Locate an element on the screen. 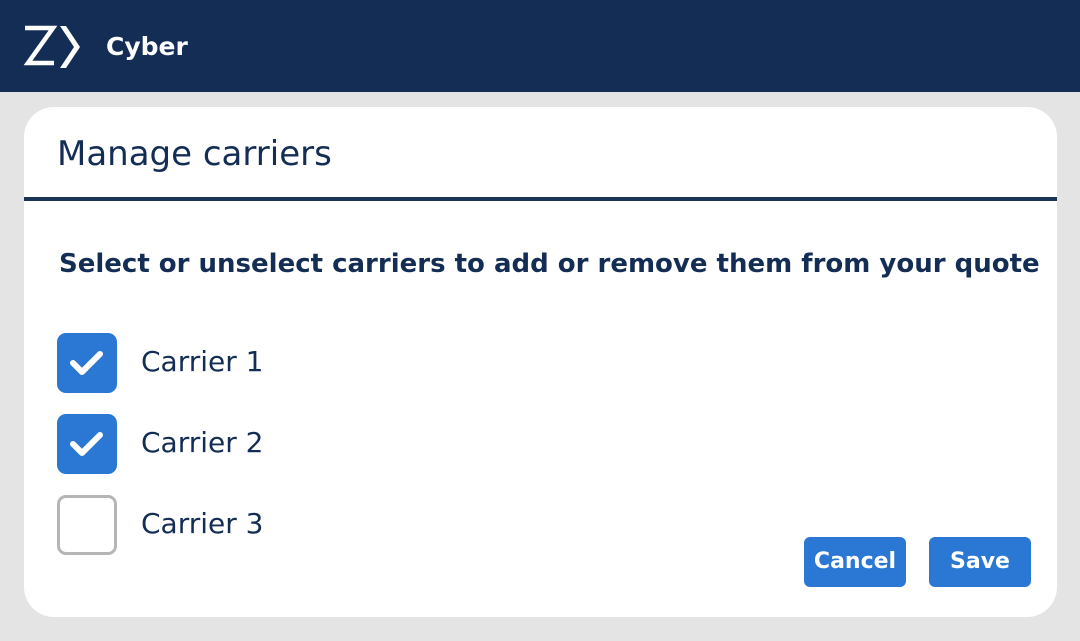 The image size is (1080, 641). carrier-option-1: Carrier 1 is located at coordinates (257, 363).